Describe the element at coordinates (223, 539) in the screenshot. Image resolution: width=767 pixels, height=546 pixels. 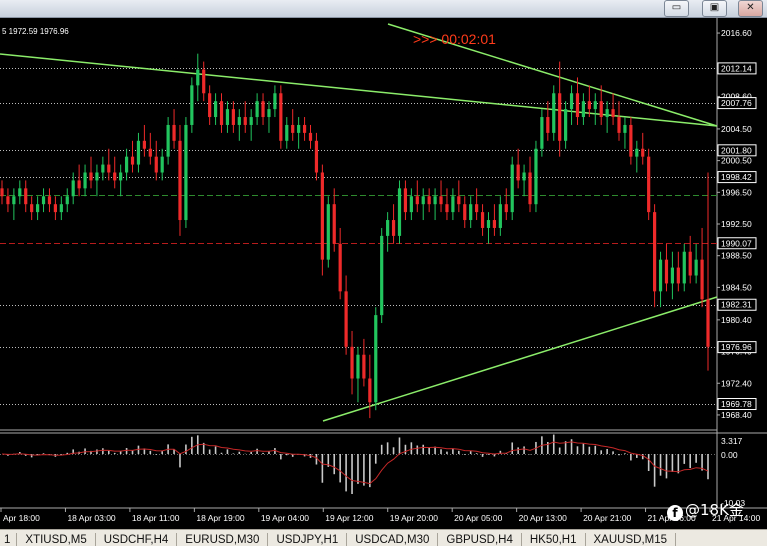
I see `tab-eurusd-m30: EURUSD,M30` at that location.